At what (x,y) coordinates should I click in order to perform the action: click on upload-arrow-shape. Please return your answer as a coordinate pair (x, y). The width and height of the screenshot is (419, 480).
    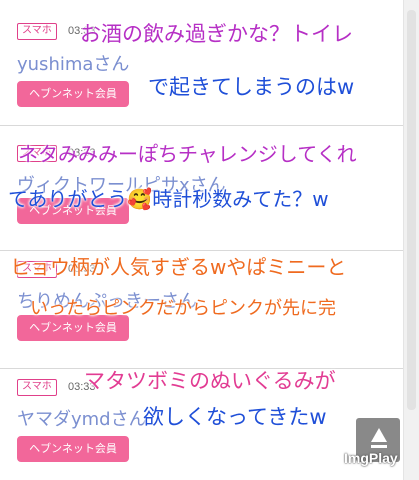
    Looking at the image, I should click on (379, 435).